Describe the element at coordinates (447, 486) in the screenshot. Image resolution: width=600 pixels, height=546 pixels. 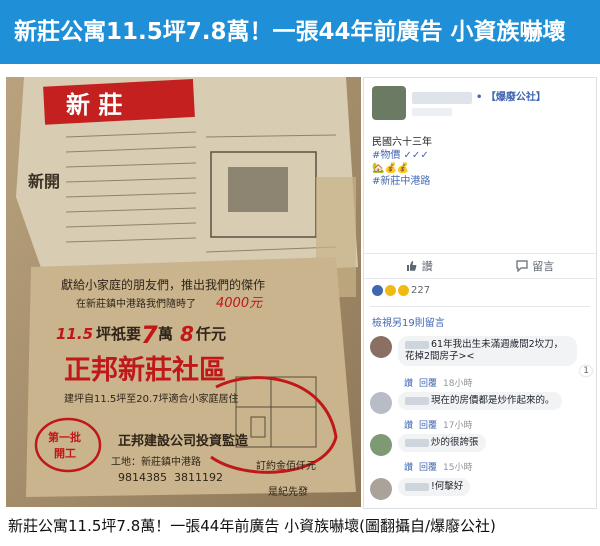
I see `comment-text: !何擊好` at that location.